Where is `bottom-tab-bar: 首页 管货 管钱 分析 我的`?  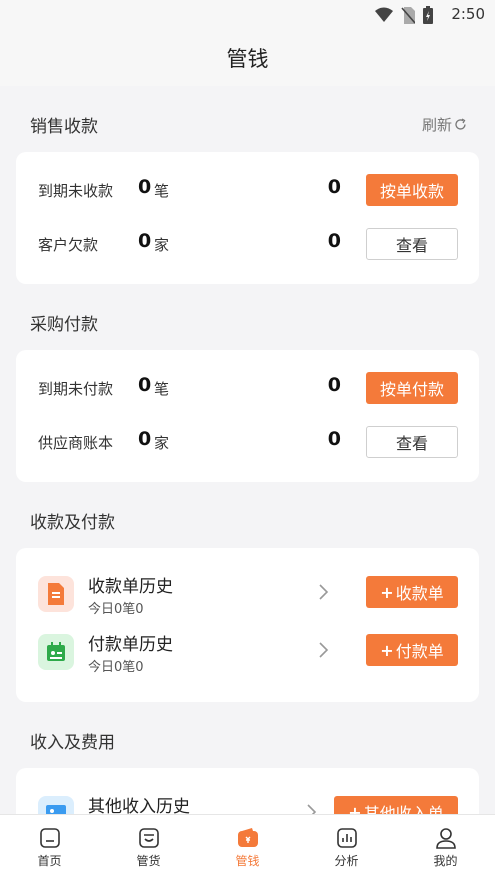 bottom-tab-bar: 首页 管货 管钱 分析 我的 is located at coordinates (247, 847).